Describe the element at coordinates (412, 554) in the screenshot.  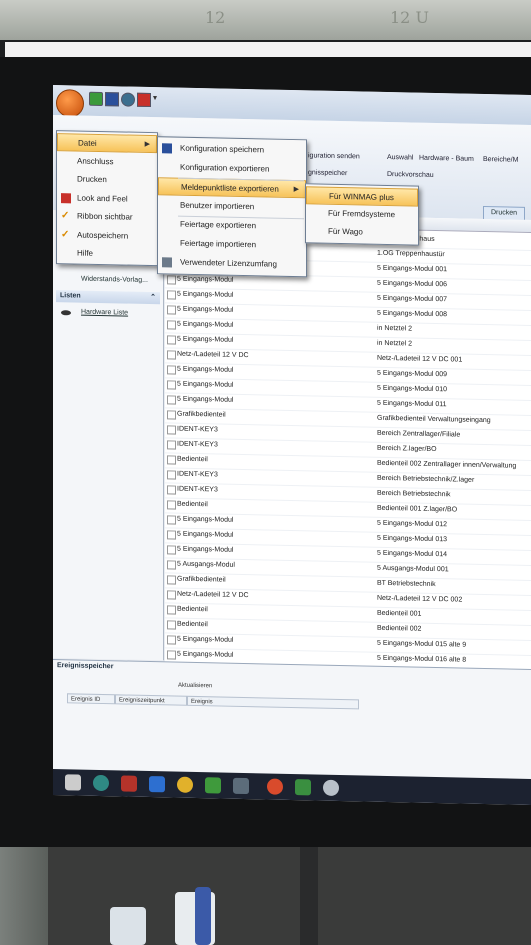
I see `cell-name: 5 Eingangs-Modul 014` at that location.